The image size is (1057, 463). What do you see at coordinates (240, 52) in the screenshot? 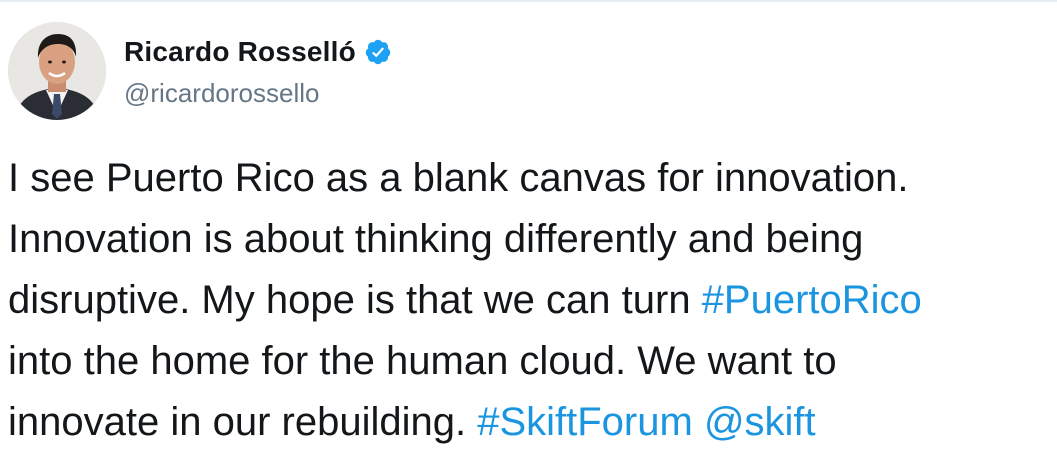
I see `author-display-name: Ricardo Rosselló` at bounding box center [240, 52].